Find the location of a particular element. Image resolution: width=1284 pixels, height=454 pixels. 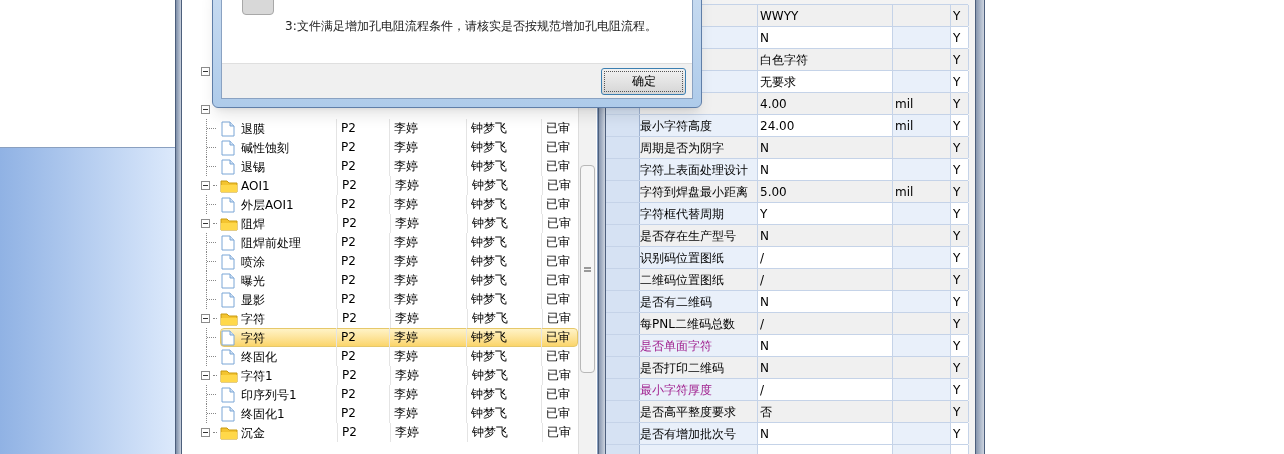

table-cell: 否 is located at coordinates (825, 411).